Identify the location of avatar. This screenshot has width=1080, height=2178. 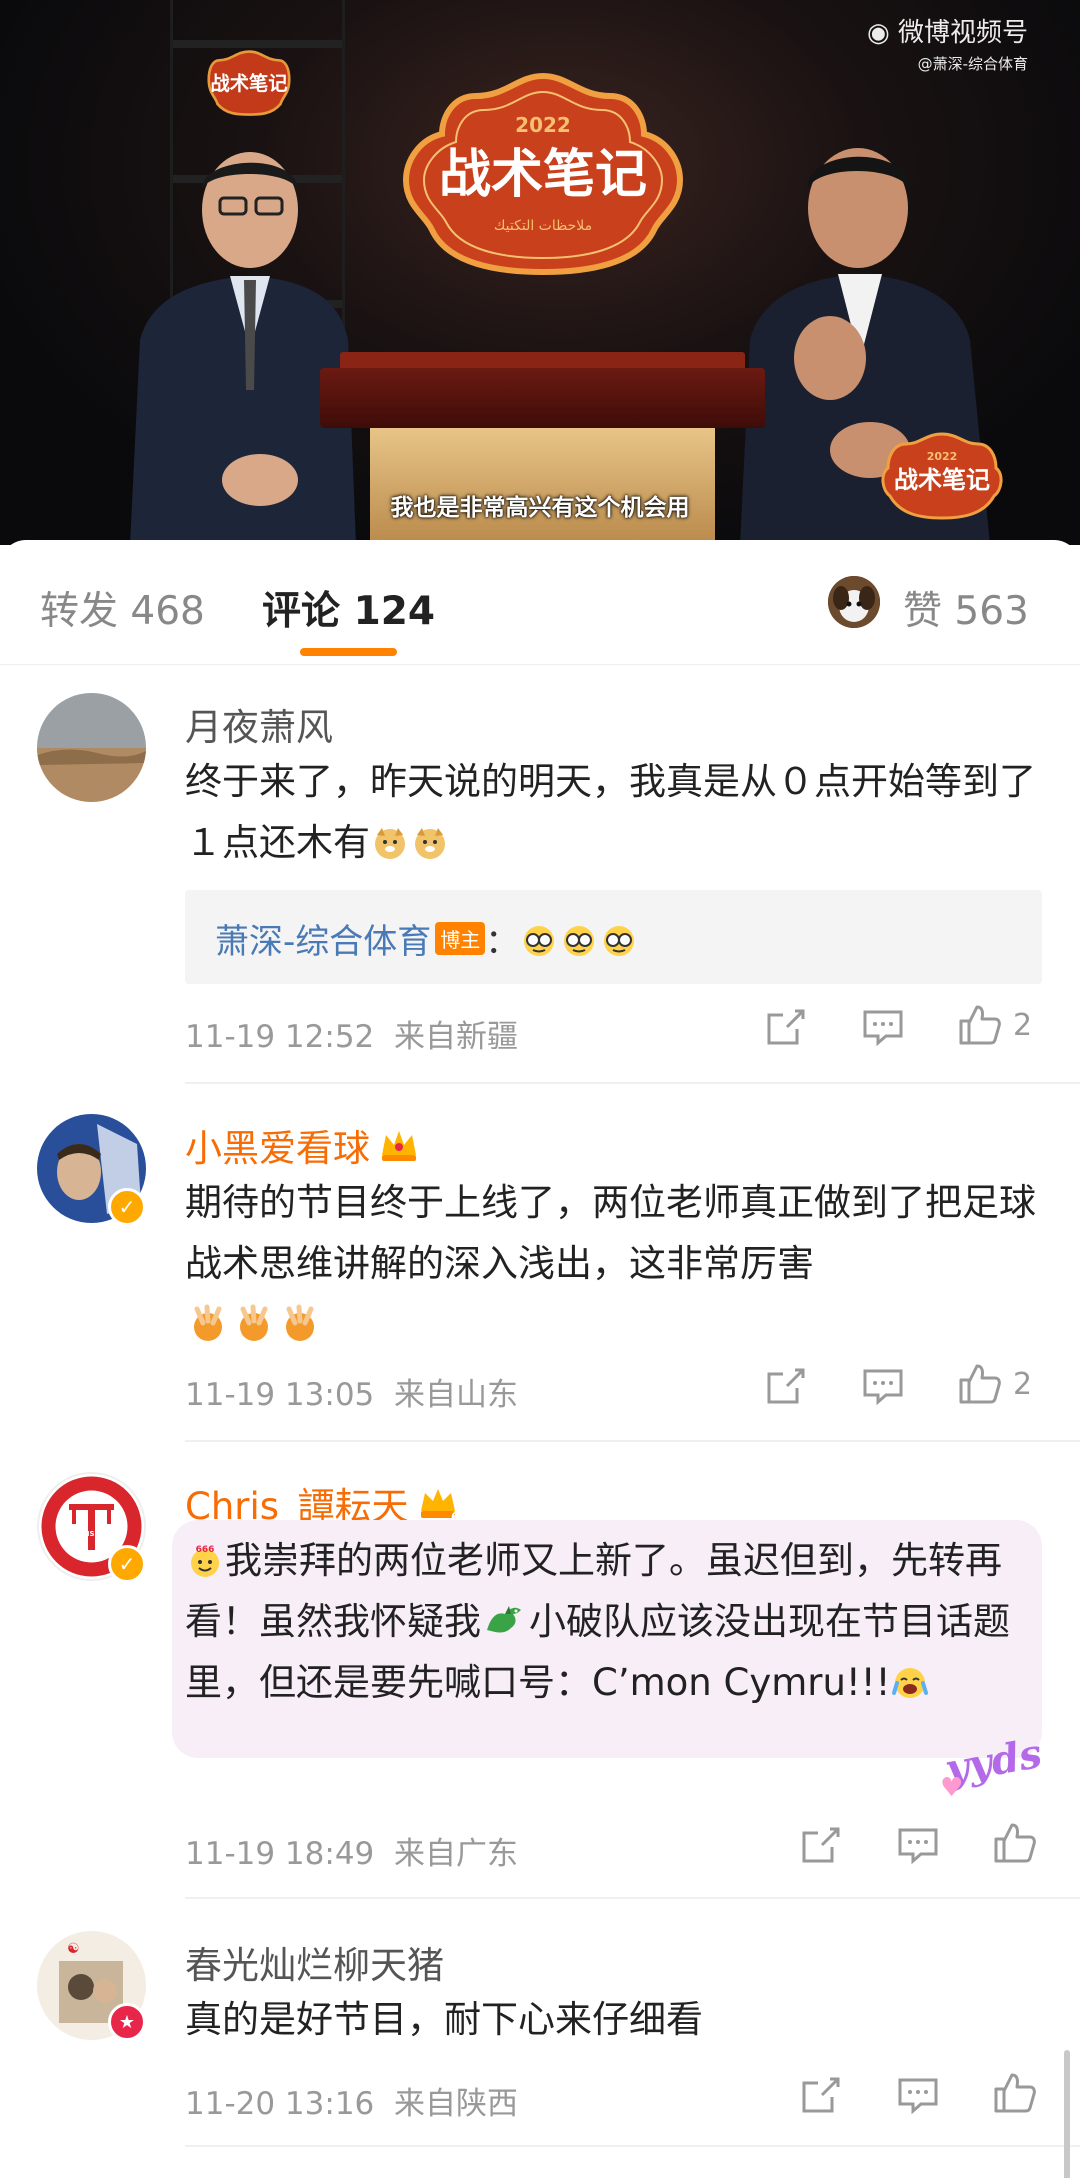
(91, 747).